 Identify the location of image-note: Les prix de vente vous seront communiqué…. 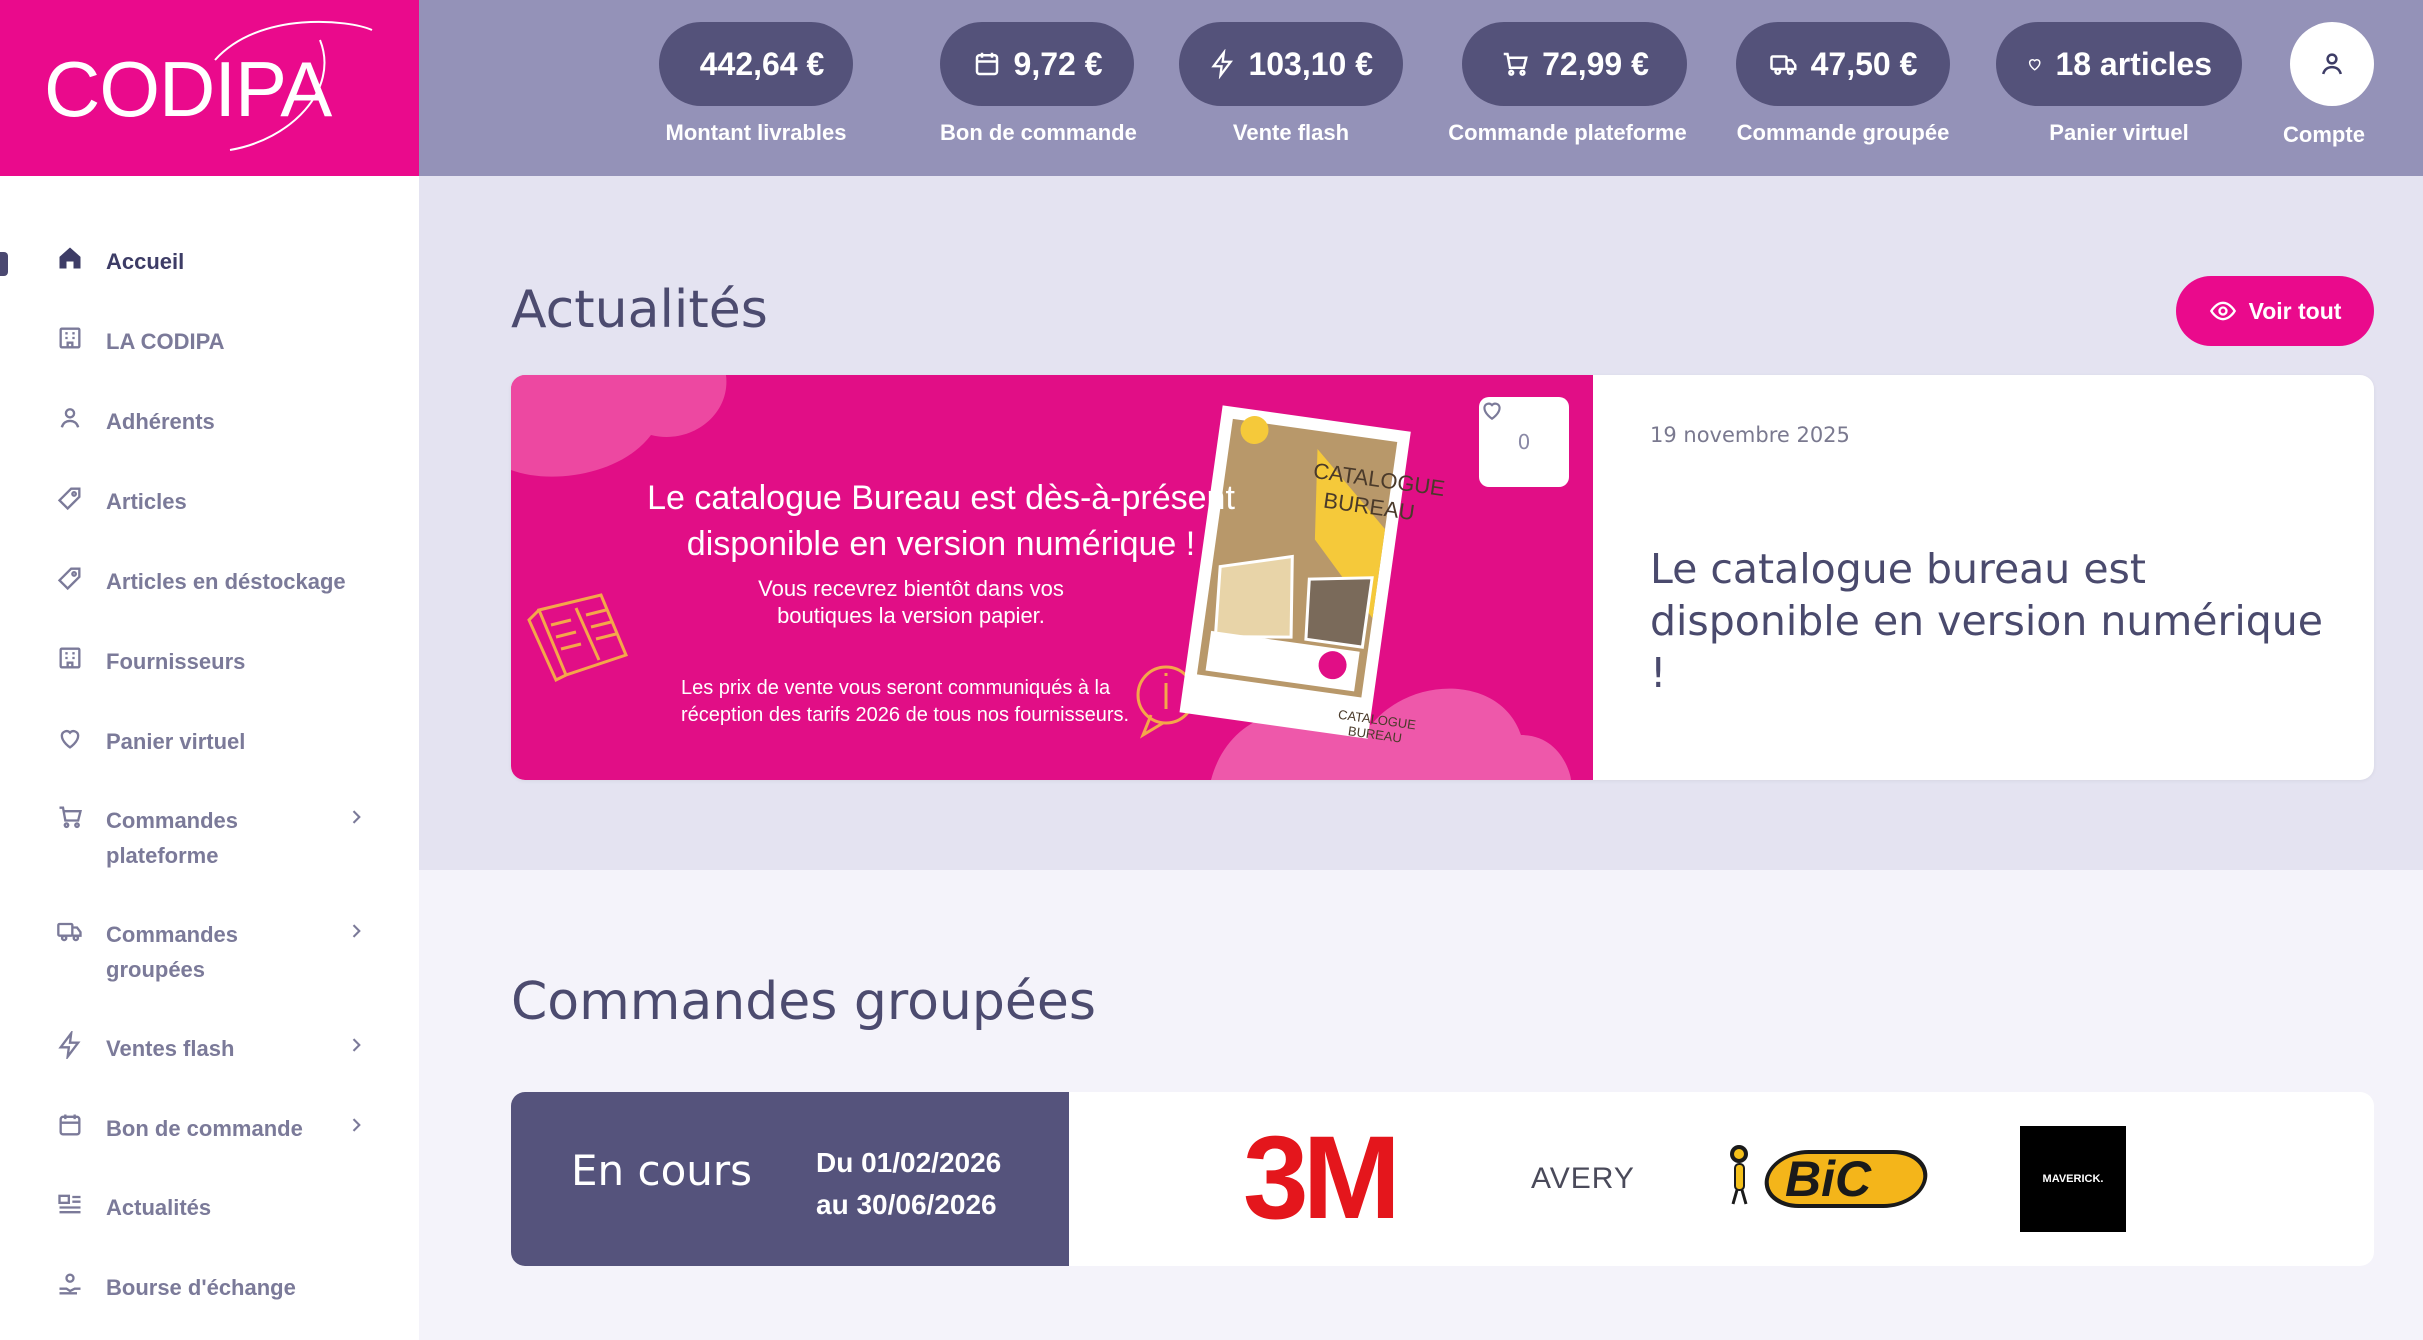
(905, 701).